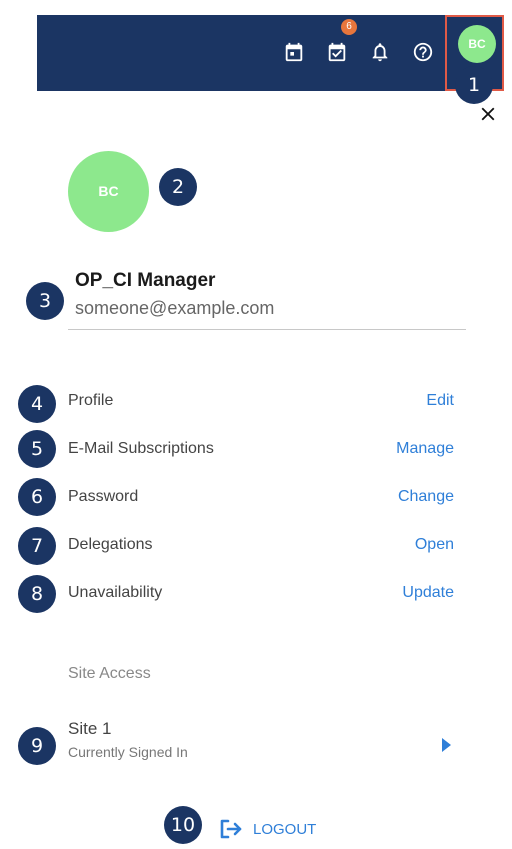  What do you see at coordinates (426, 497) in the screenshot?
I see `password-change-link: Change` at bounding box center [426, 497].